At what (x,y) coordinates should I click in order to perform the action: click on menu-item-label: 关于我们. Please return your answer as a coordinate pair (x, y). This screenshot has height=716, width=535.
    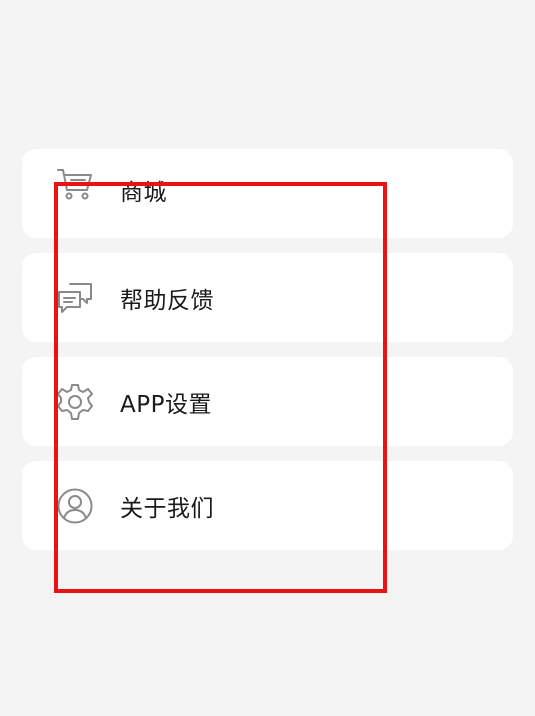
    Looking at the image, I should click on (167, 508).